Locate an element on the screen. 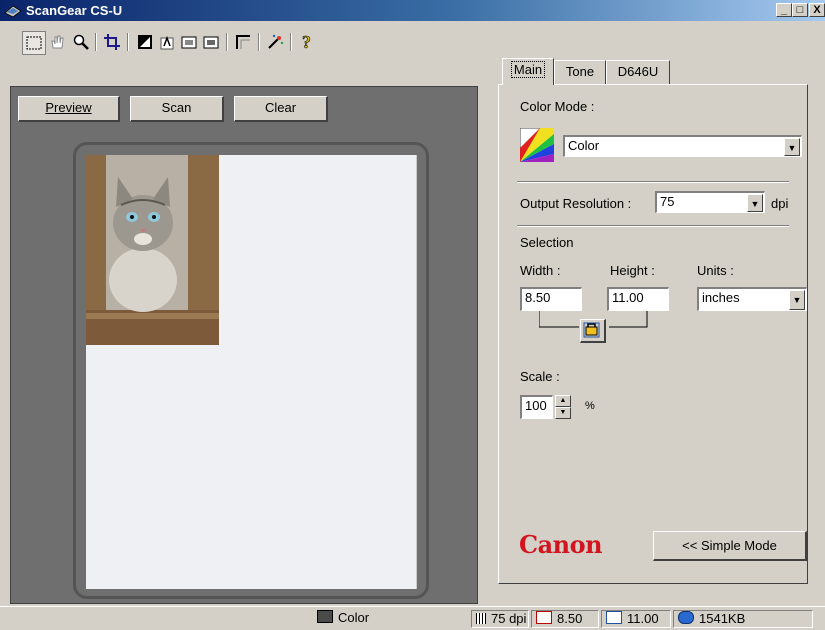  preview-image is located at coordinates (152, 250).